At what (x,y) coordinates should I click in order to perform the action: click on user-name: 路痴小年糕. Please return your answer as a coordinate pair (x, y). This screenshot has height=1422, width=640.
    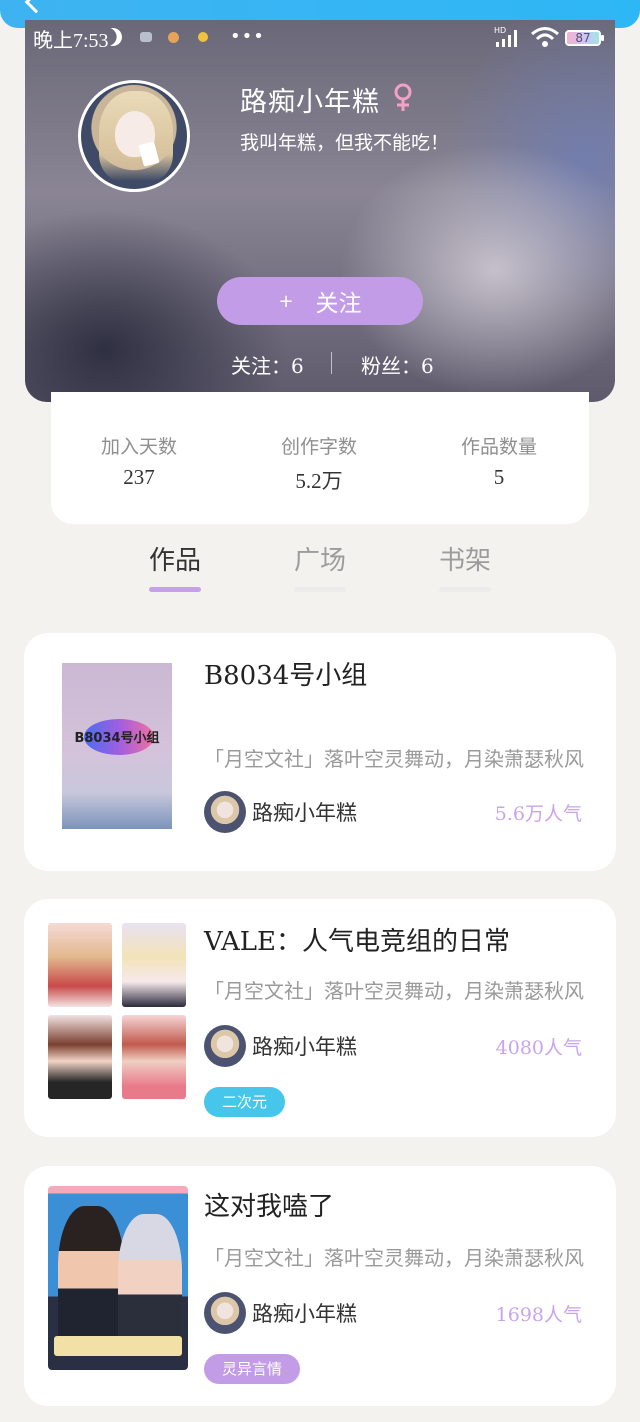
    Looking at the image, I should click on (310, 102).